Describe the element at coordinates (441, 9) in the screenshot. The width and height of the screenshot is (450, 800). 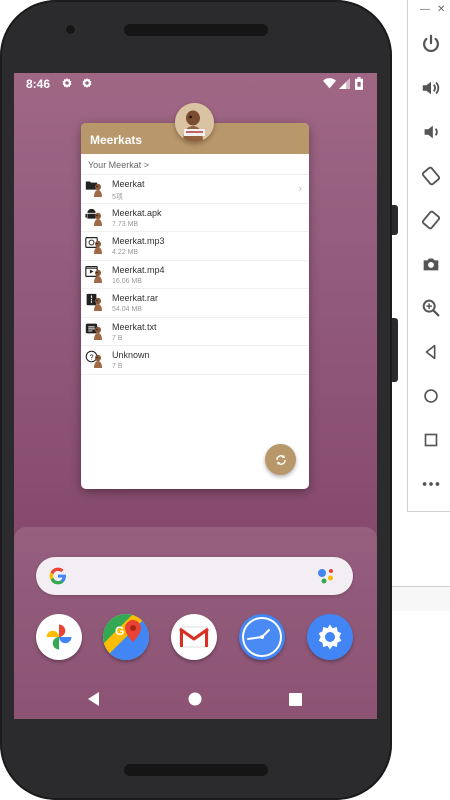
I see `close-icon: ✕` at that location.